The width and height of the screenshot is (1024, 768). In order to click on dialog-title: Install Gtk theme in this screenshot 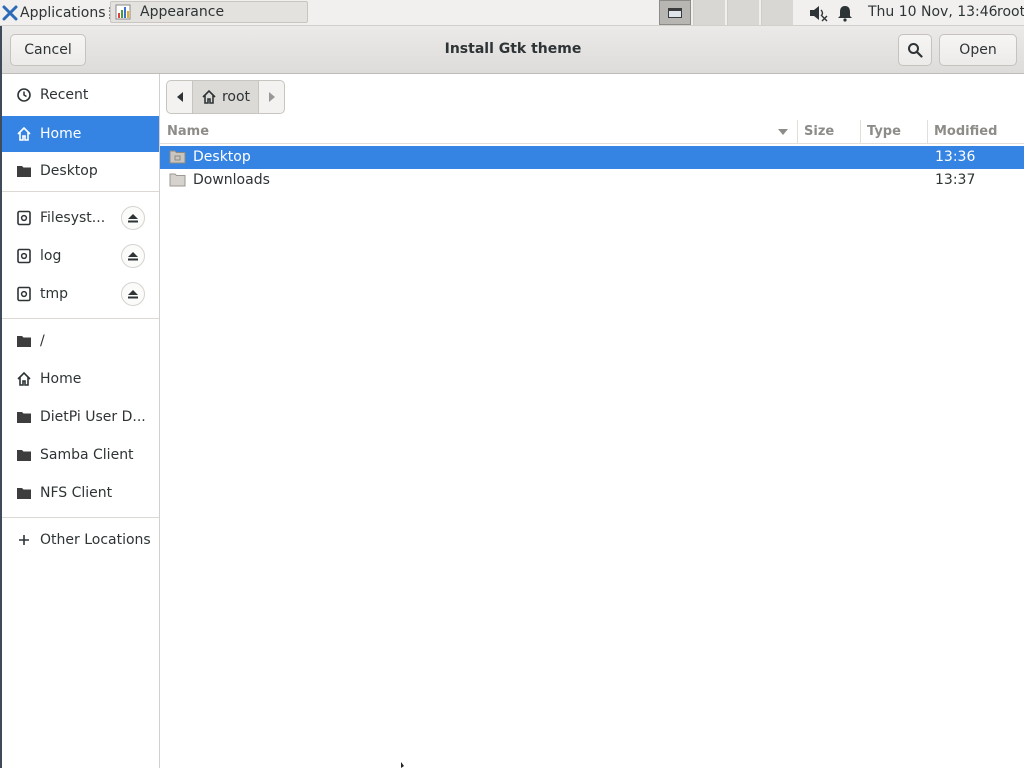, I will do `click(513, 49)`.